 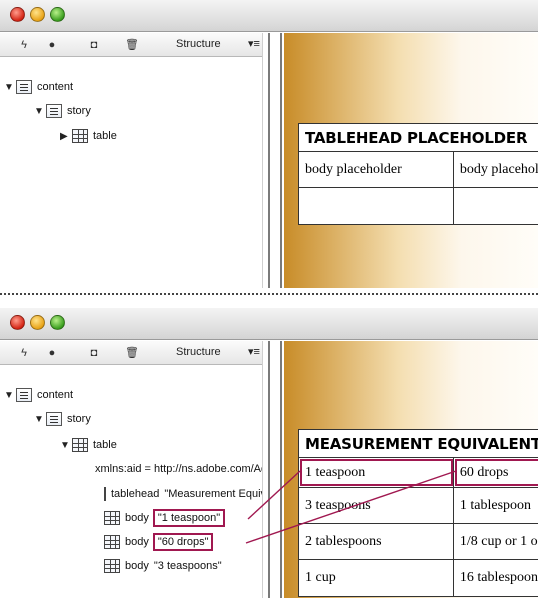 What do you see at coordinates (66, 136) in the screenshot?
I see `disclosure-closed-icon: ▶` at bounding box center [66, 136].